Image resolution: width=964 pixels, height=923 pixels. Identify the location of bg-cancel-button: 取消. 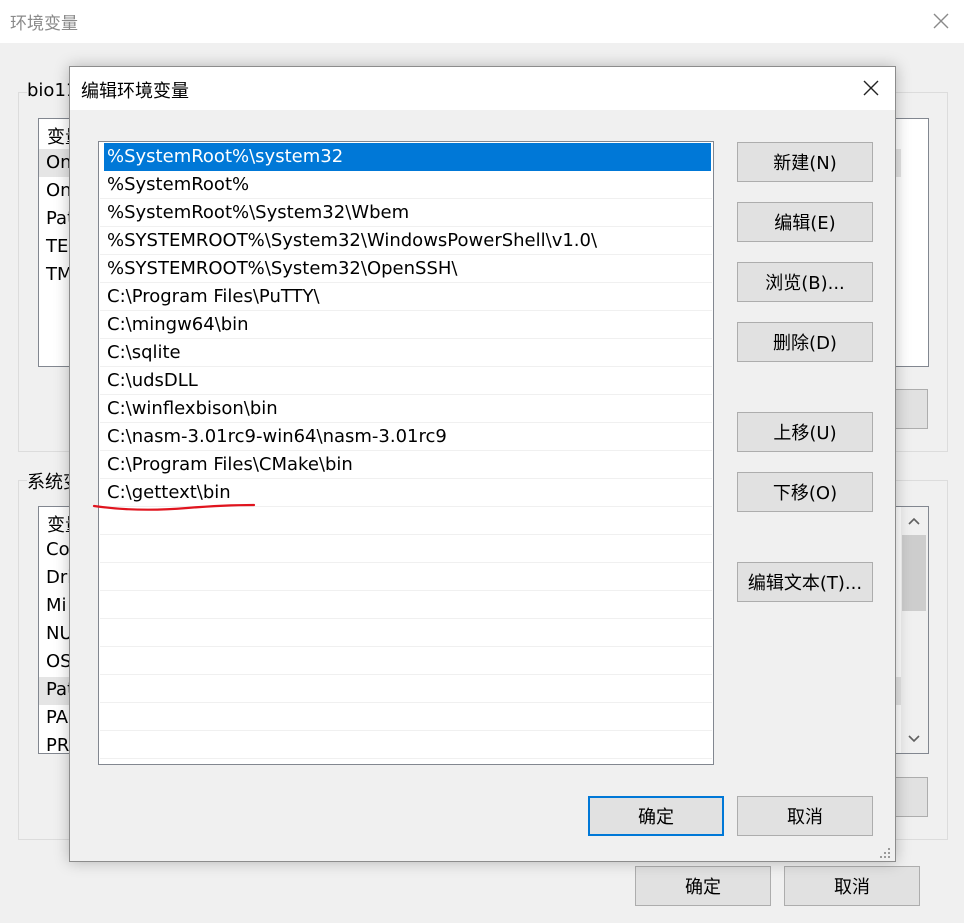
(852, 886).